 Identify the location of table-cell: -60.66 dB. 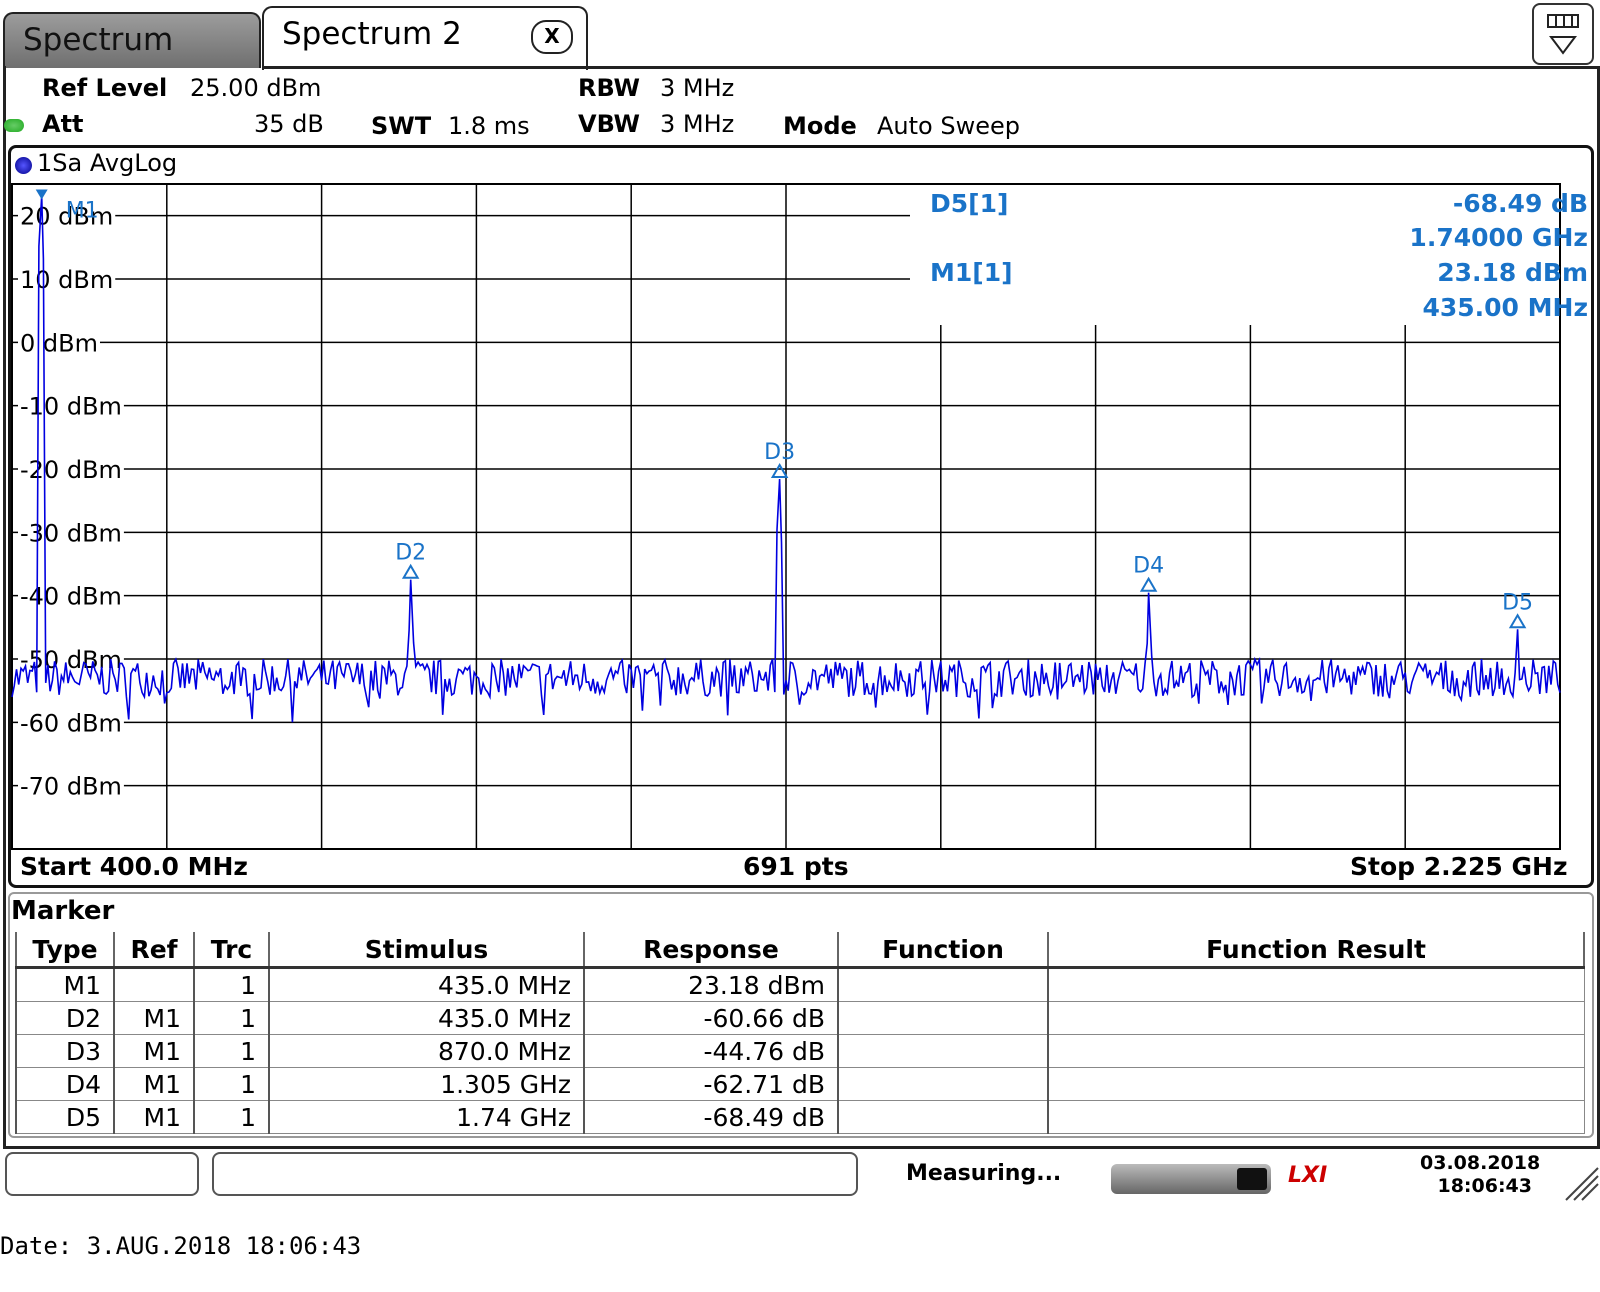
(711, 1018).